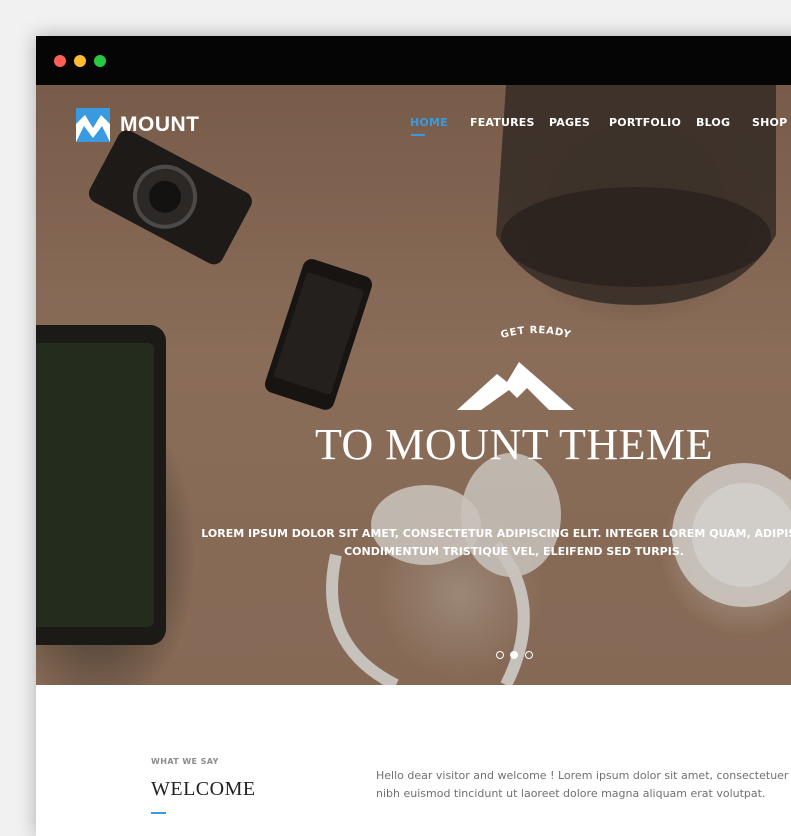 The width and height of the screenshot is (791, 836). Describe the element at coordinates (515, 386) in the screenshot. I see `mountain-icon` at that location.